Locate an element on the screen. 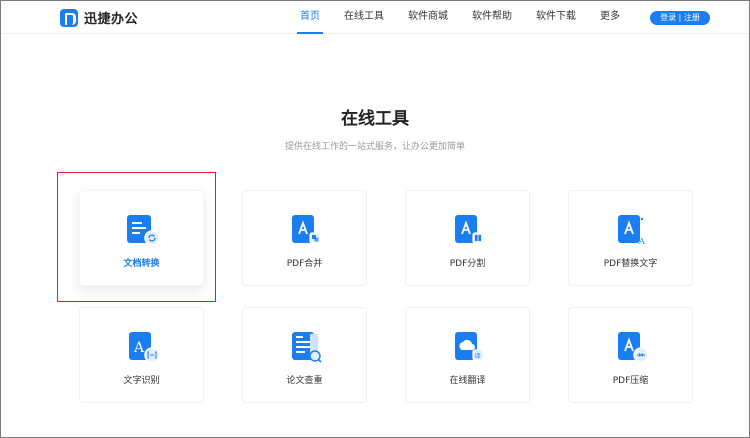  tool-card-pdf-merge: PDF合并 is located at coordinates (304, 238).